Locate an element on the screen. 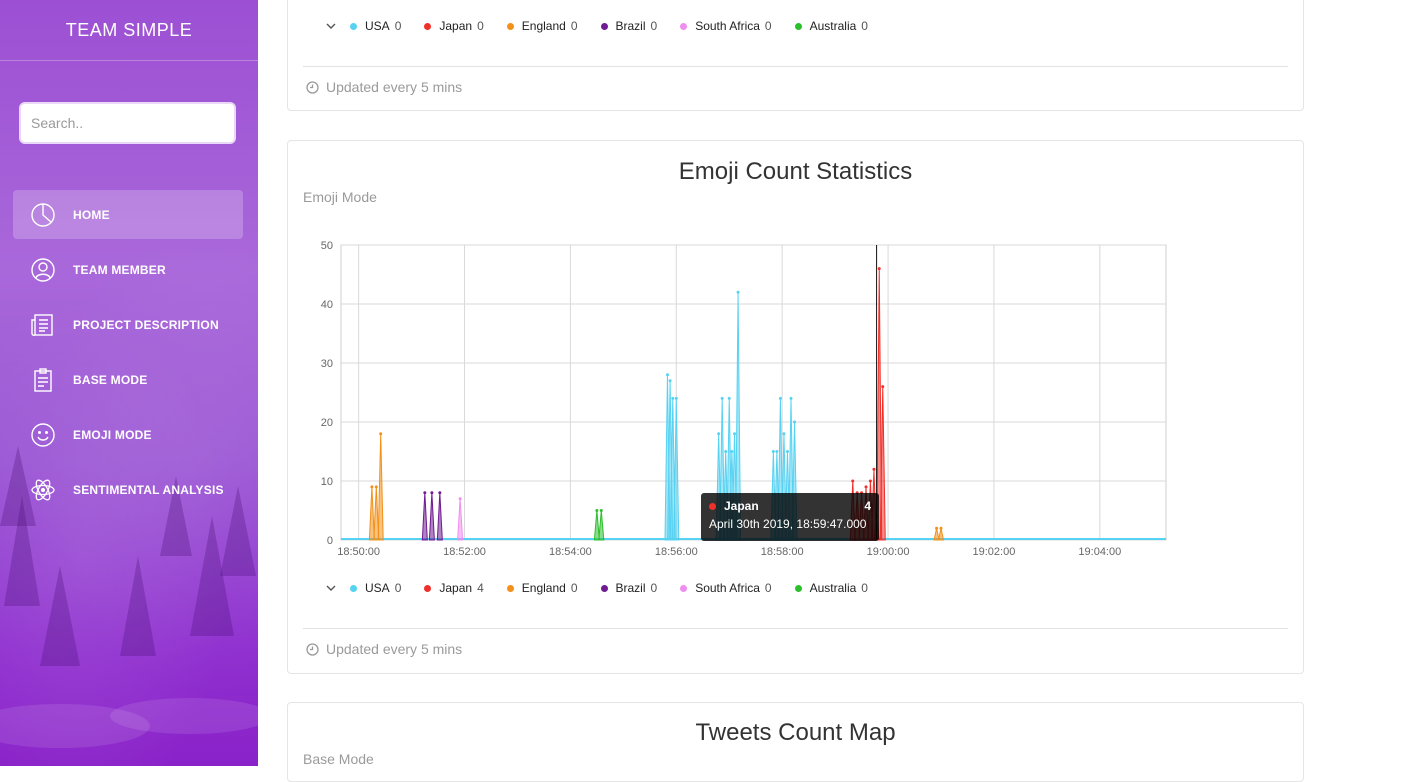 The height and width of the screenshot is (782, 1427). search-input is located at coordinates (127, 123).